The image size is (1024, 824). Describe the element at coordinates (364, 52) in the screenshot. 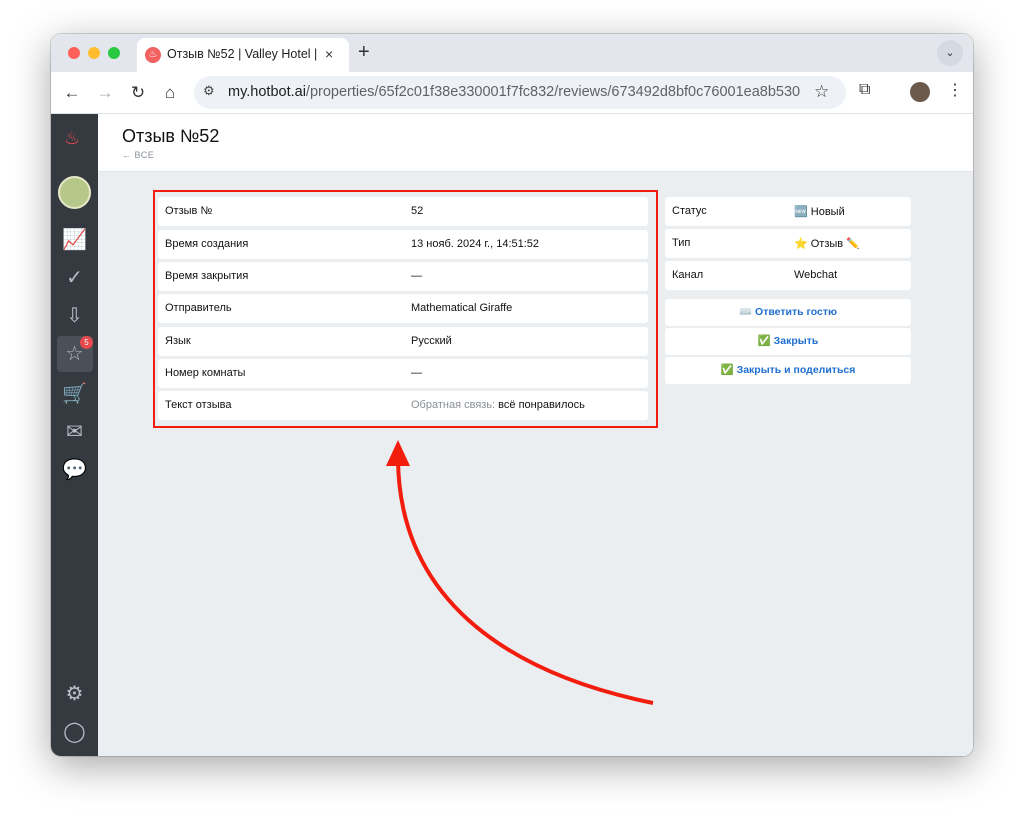

I see `new-tab-button: +` at that location.